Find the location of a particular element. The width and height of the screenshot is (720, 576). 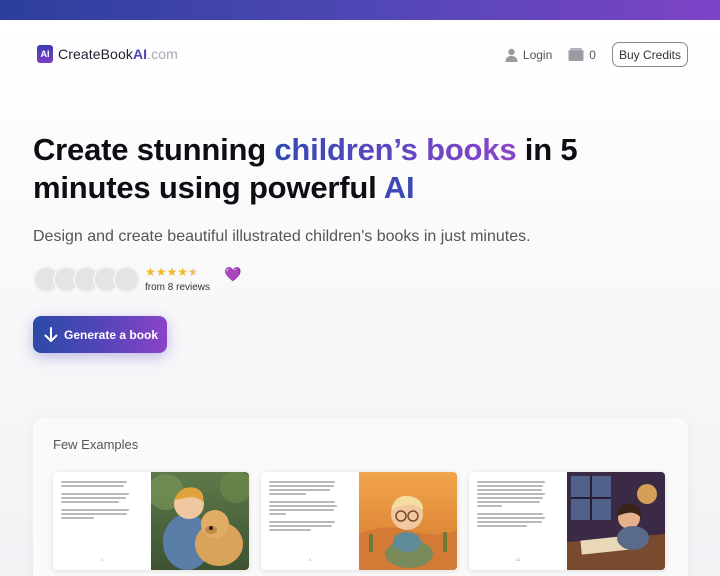

book-text-page: 1 is located at coordinates (102, 521).